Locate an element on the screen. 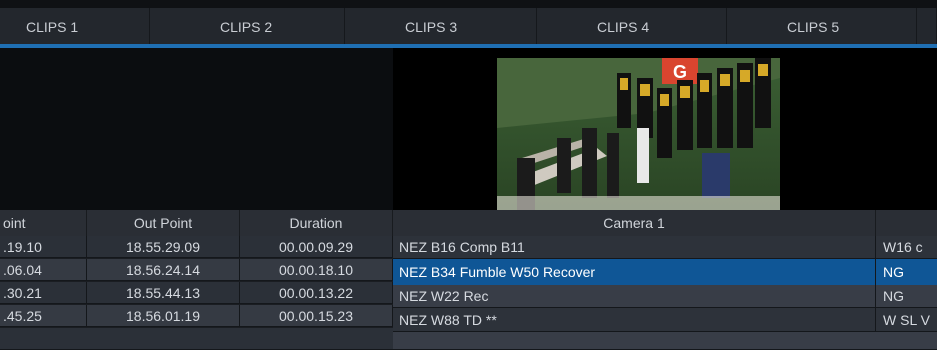  clip-note-cell: W SL V is located at coordinates (906, 320).